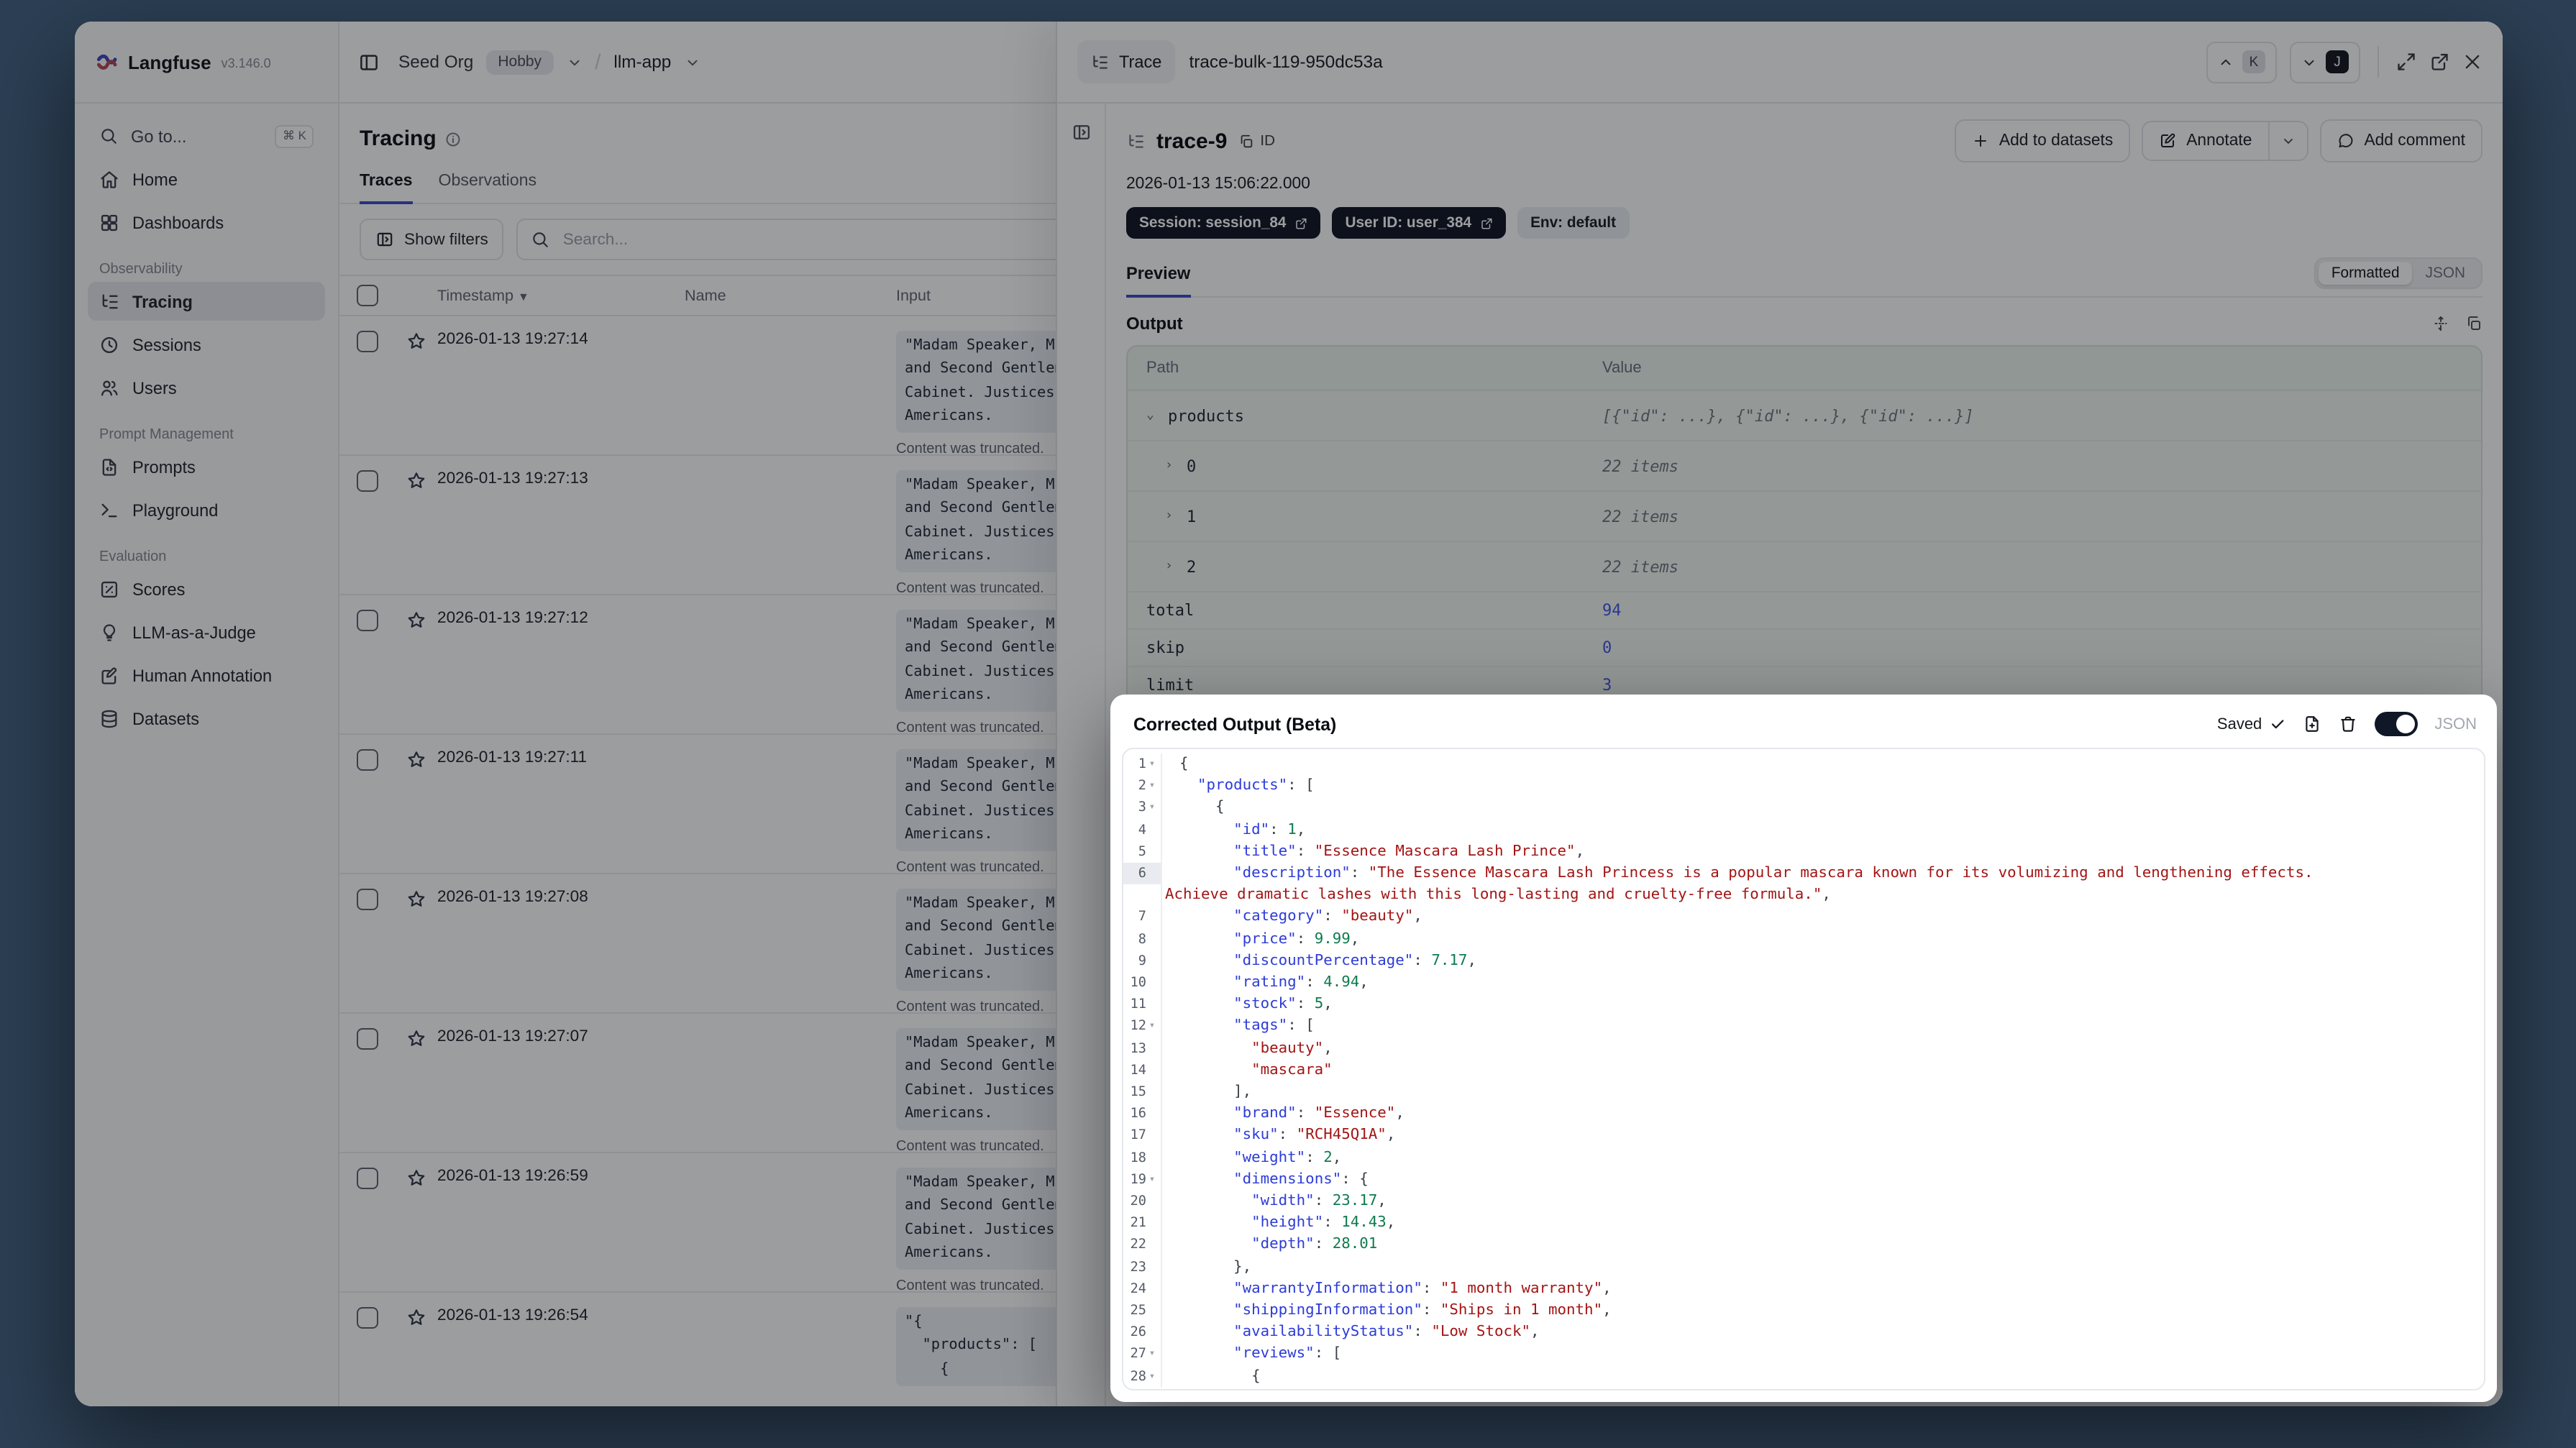 The width and height of the screenshot is (2576, 1448). I want to click on line-number-gutter: 13, so click(1142, 1048).